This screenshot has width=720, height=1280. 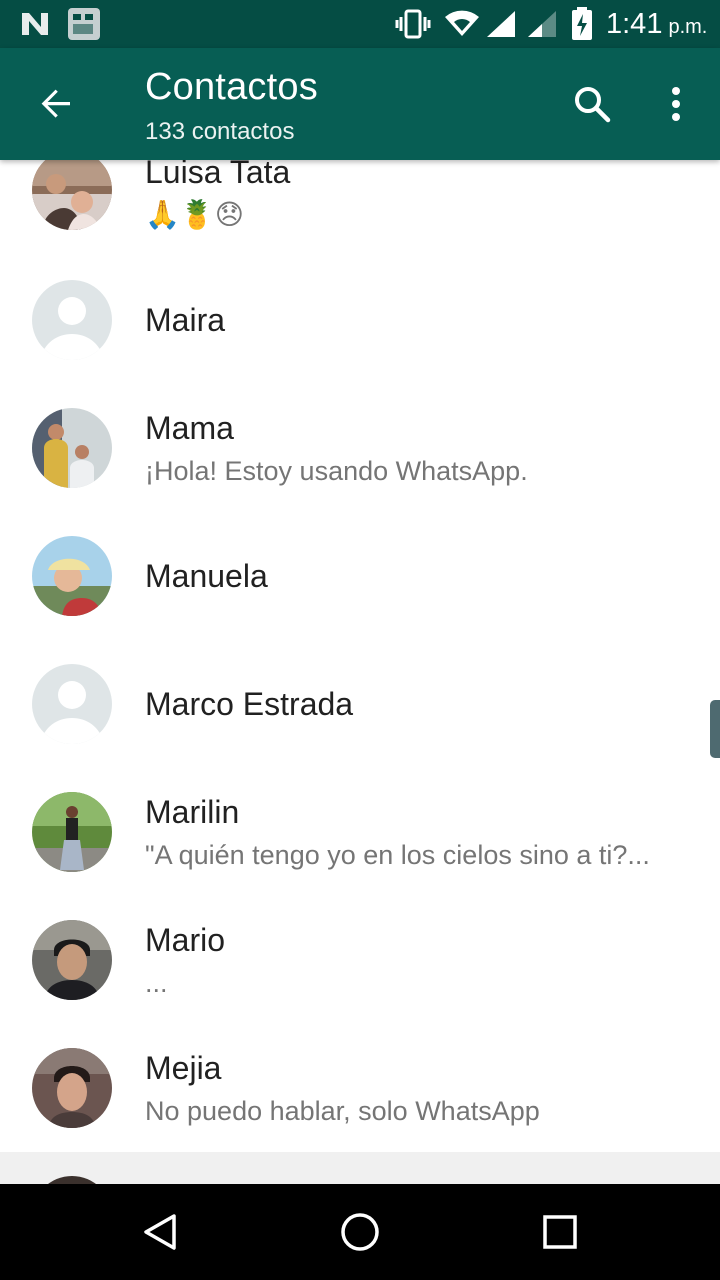 I want to click on contact-name: Manuela, so click(x=206, y=576).